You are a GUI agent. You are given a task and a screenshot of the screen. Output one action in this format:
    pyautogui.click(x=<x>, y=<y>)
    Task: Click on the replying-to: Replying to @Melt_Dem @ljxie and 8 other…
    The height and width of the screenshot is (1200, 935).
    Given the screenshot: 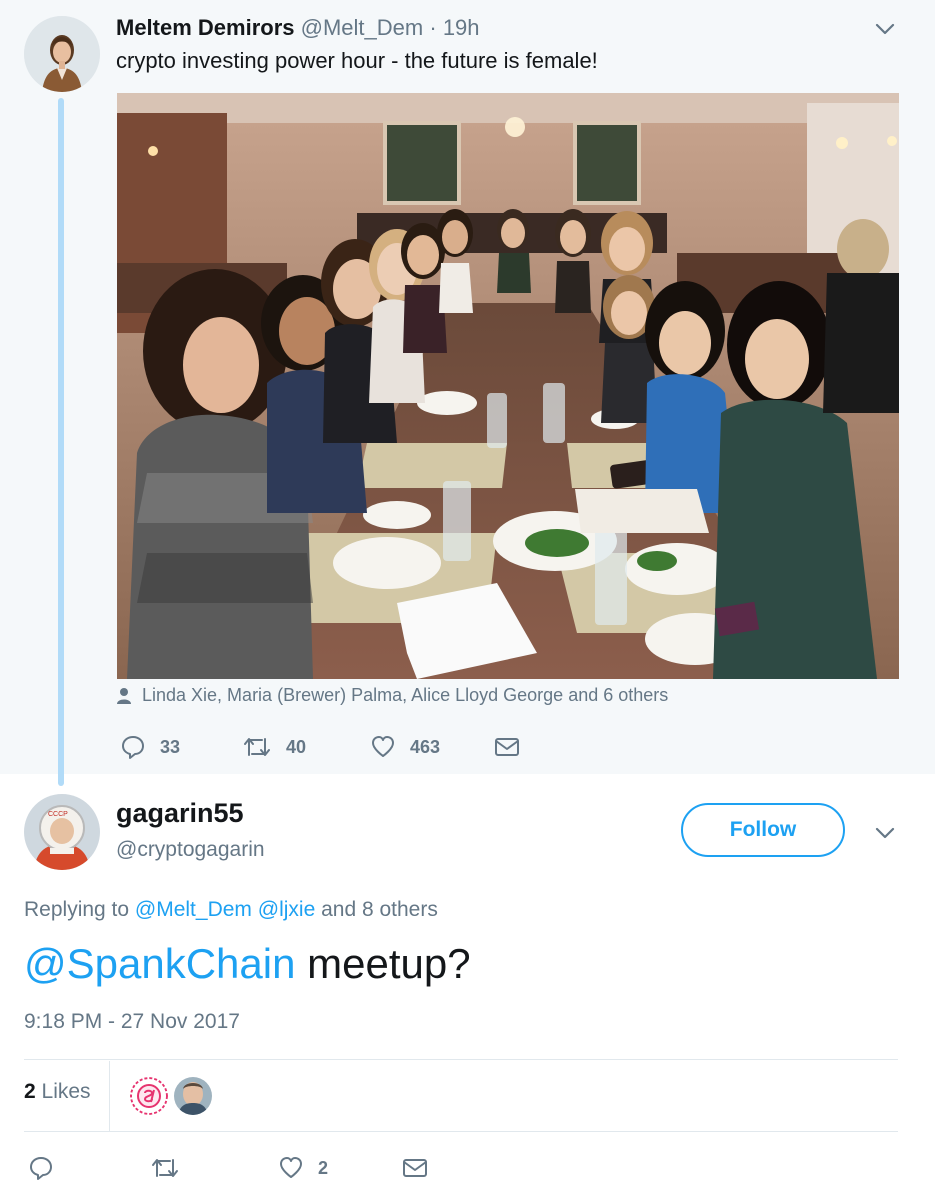 What is the action you would take?
    pyautogui.click(x=231, y=910)
    